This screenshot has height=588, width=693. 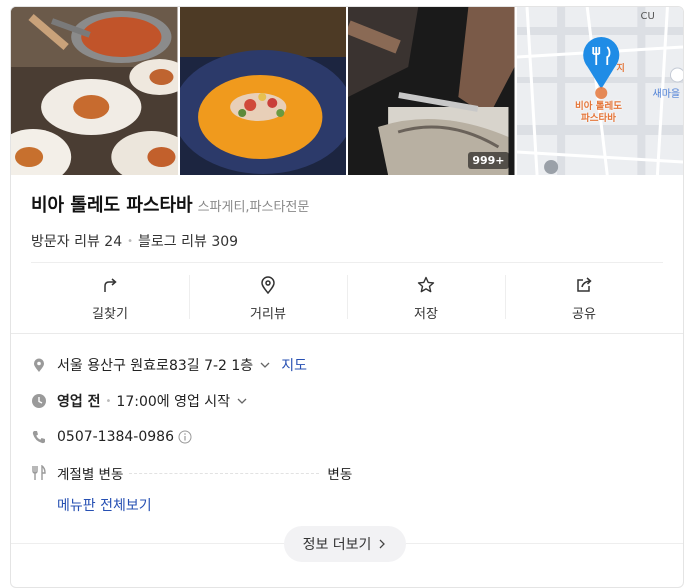 I want to click on phone-row: 0507-1384-0986, so click(x=347, y=437).